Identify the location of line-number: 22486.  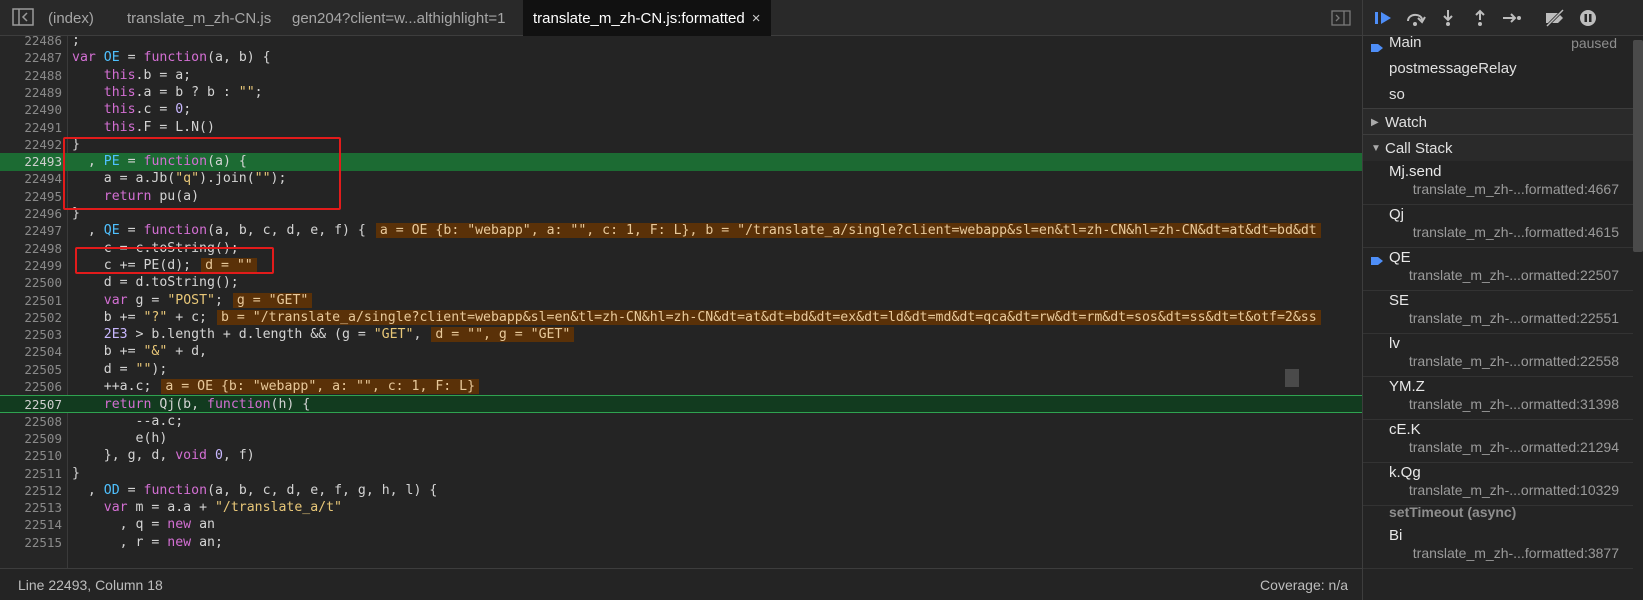
(31, 43).